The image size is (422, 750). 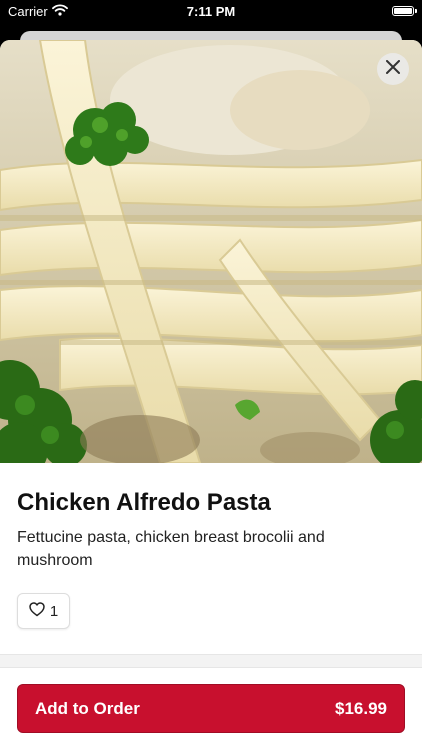 What do you see at coordinates (211, 661) in the screenshot?
I see `section-divider` at bounding box center [211, 661].